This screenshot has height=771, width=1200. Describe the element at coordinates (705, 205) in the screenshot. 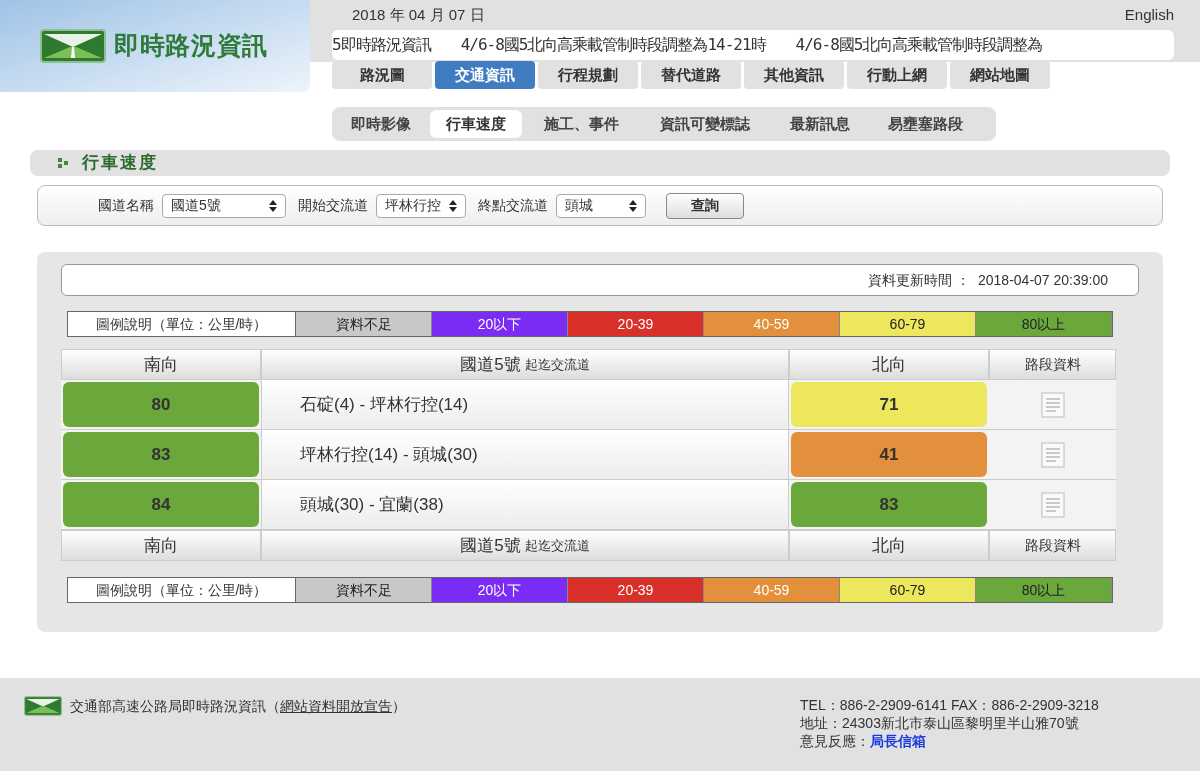

I see `query-button: 查詢` at that location.